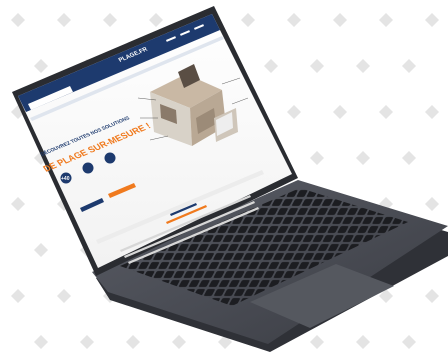 This screenshot has height=361, width=448. I want to click on clock-icon, so click(110, 158).